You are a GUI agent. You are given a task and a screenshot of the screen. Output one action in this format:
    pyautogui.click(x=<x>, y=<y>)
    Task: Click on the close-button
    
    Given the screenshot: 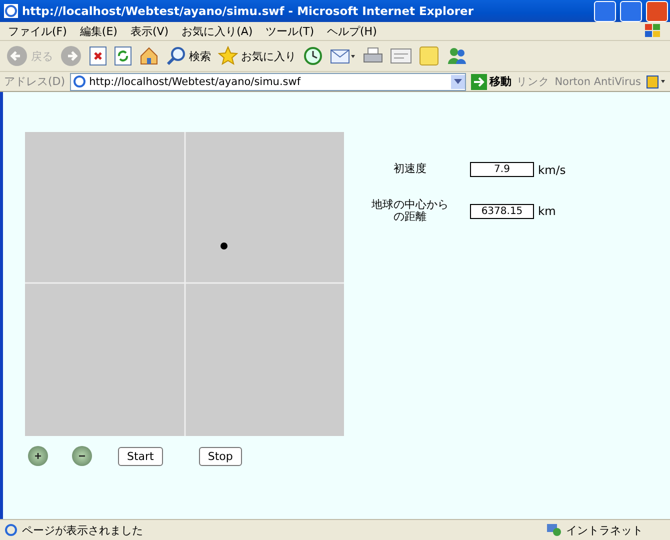 What is the action you would take?
    pyautogui.click(x=657, y=11)
    